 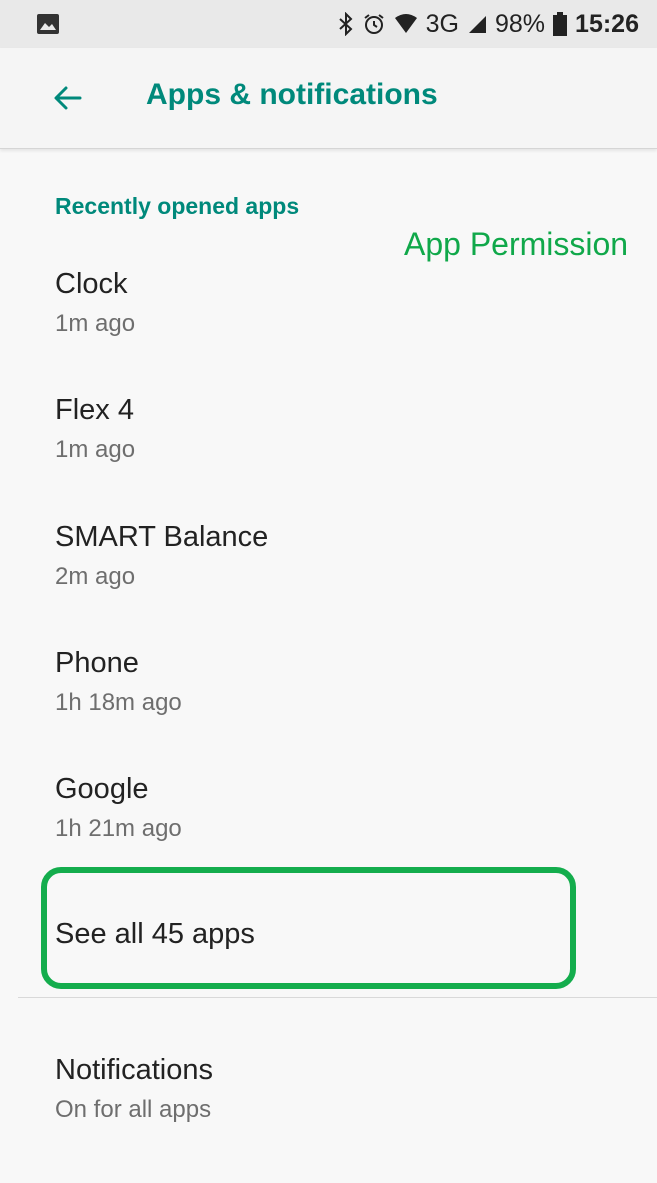 I want to click on notifications-title: Notifications, so click(x=134, y=1070).